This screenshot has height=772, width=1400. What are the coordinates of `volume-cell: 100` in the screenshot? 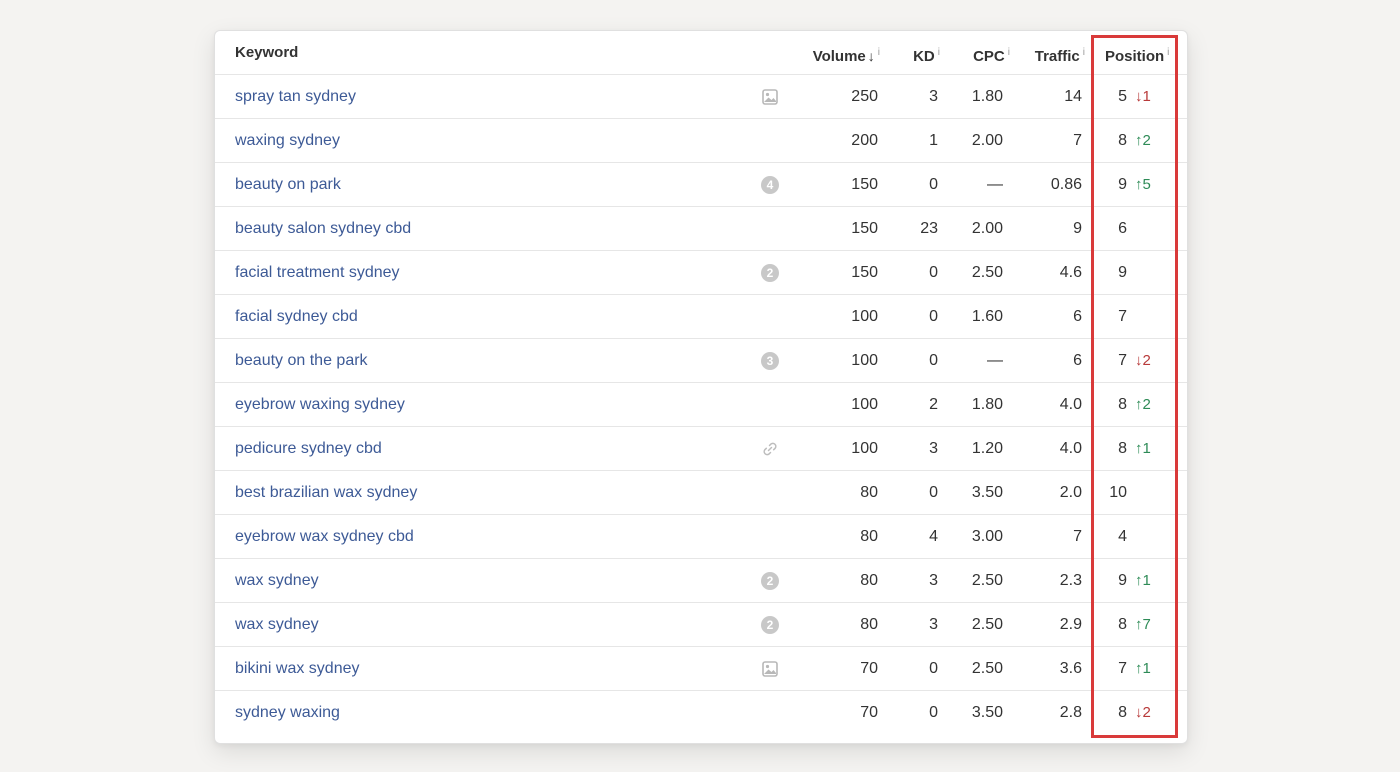 It's located at (864, 316).